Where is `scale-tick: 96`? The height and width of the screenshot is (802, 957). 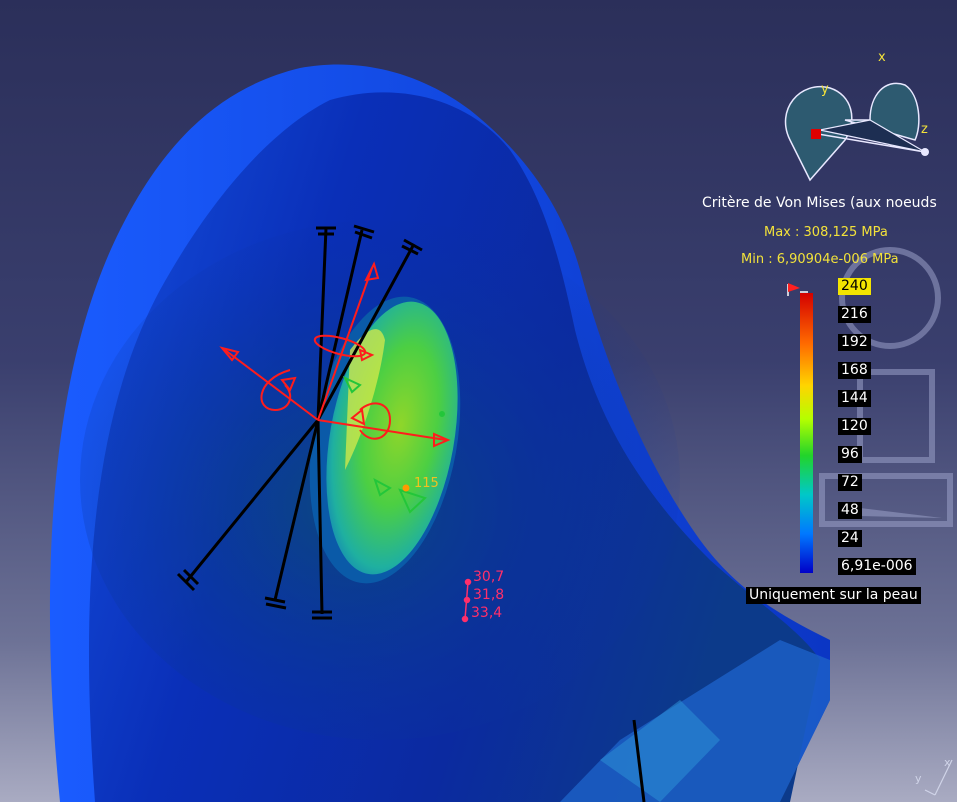 scale-tick: 96 is located at coordinates (850, 454).